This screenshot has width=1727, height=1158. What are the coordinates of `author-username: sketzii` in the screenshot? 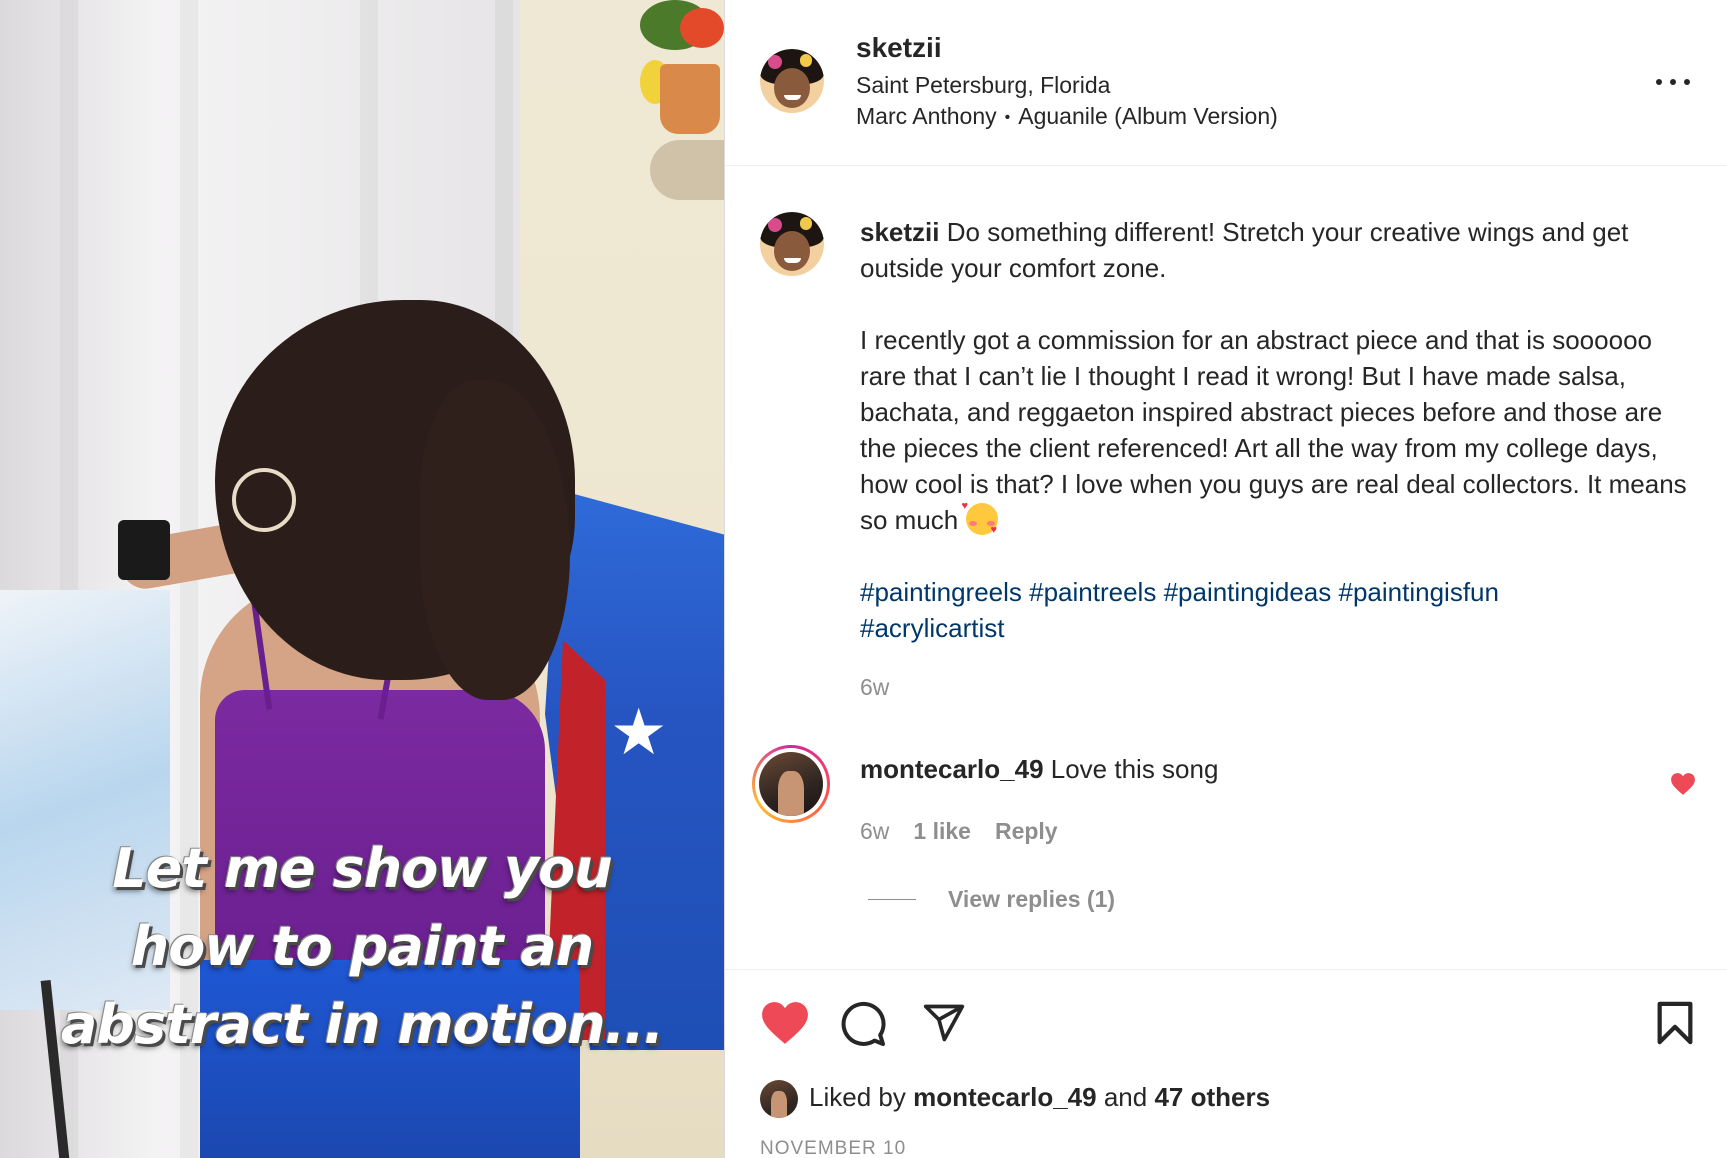 It's located at (899, 48).